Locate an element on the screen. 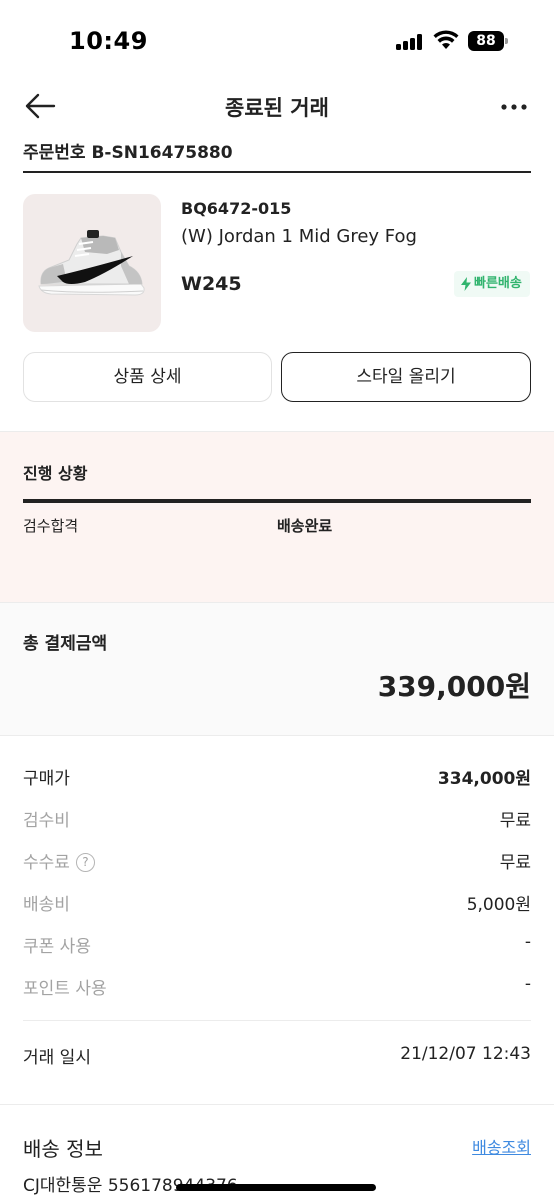 The height and width of the screenshot is (1200, 554). fast-delivery-label: 빠른배송 is located at coordinates (498, 283).